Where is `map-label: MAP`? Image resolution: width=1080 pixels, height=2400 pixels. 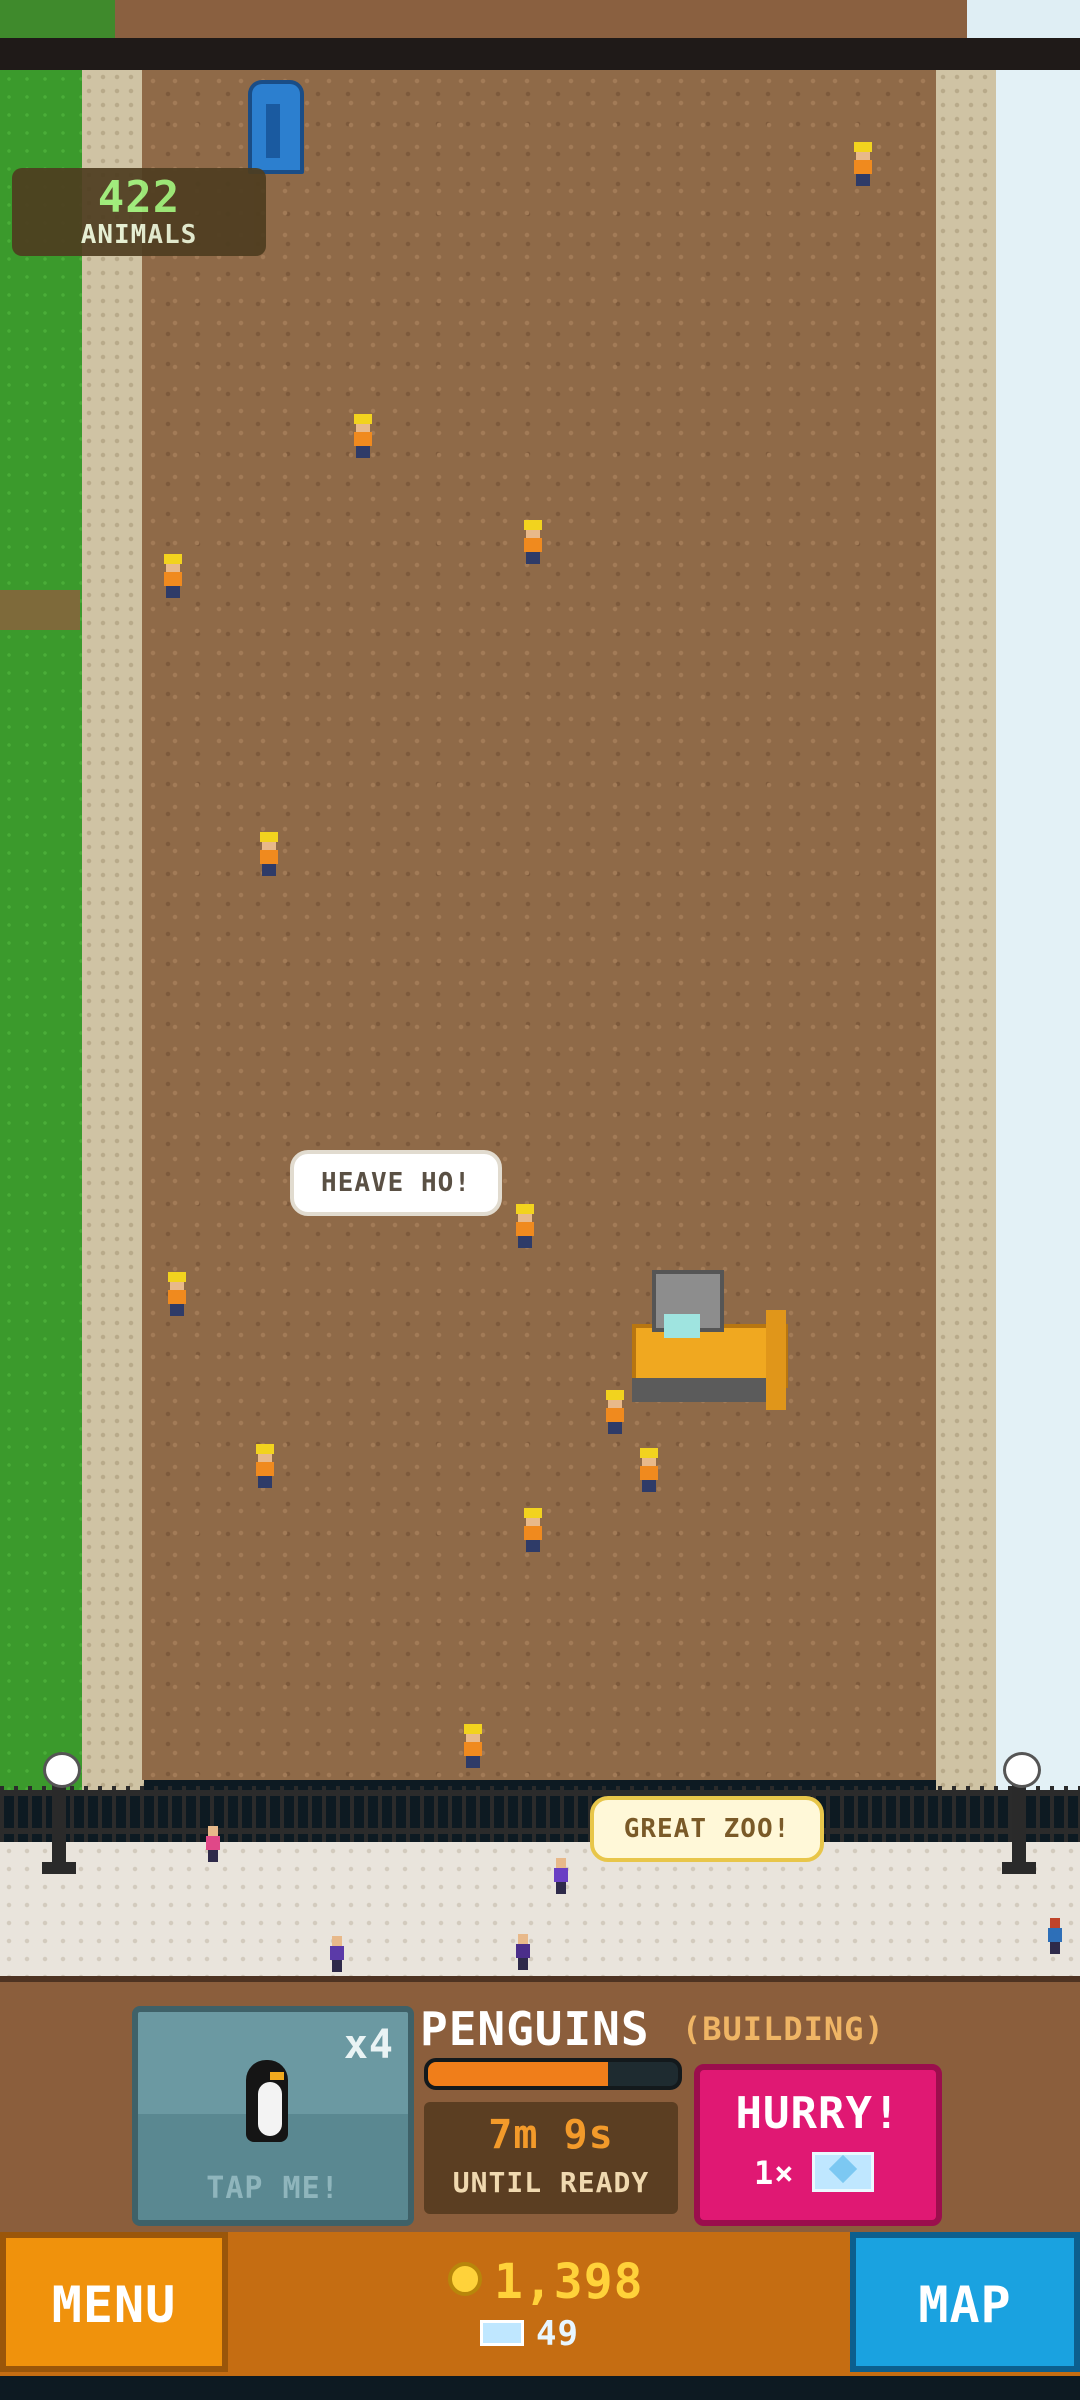 map-label: MAP is located at coordinates (965, 2305).